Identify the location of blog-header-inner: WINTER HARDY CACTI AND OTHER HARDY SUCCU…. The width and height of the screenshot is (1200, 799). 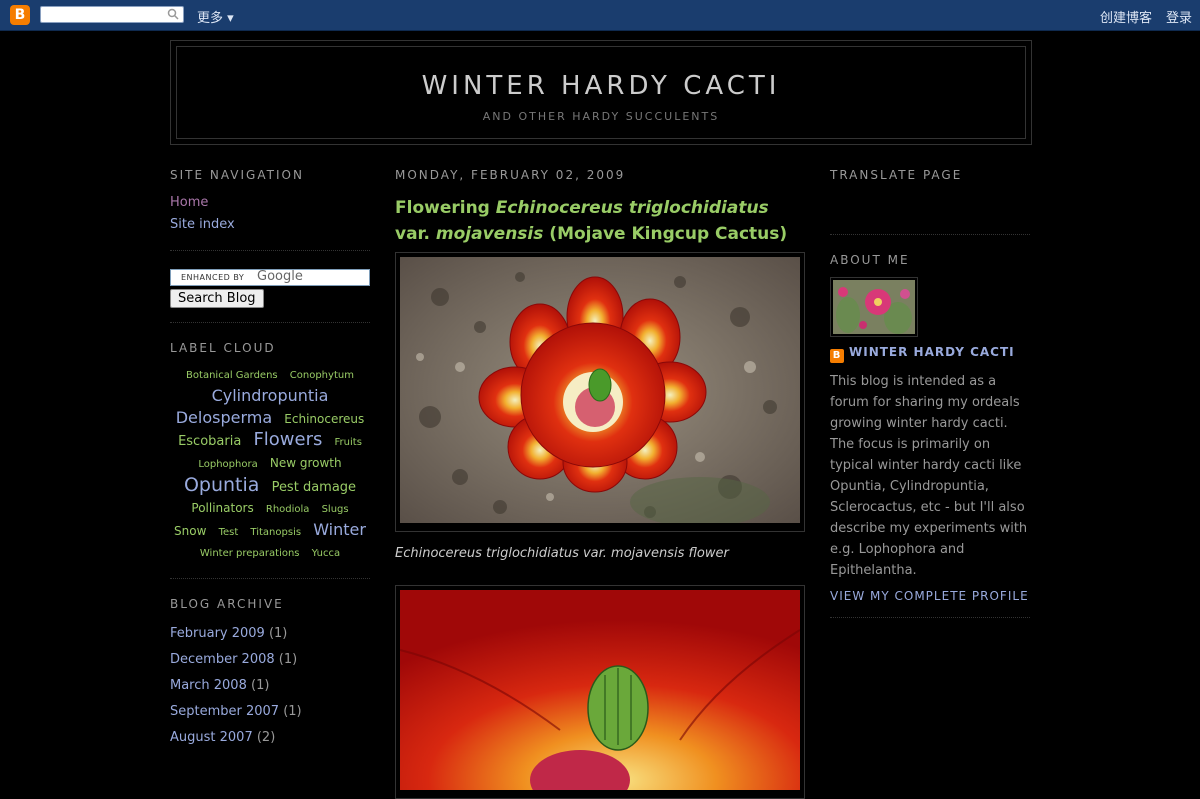
(601, 92).